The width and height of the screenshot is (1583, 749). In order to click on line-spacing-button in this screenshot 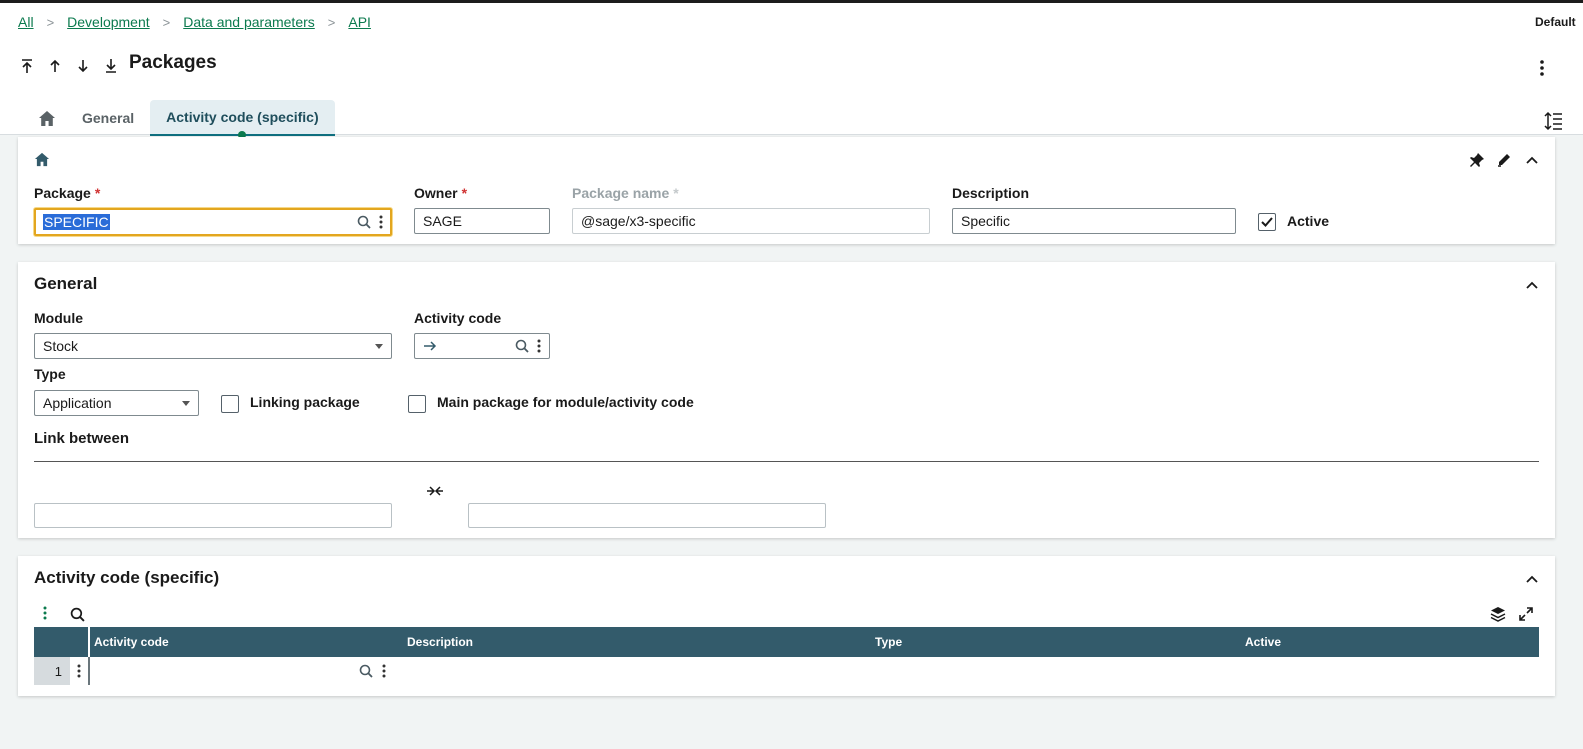, I will do `click(1554, 121)`.